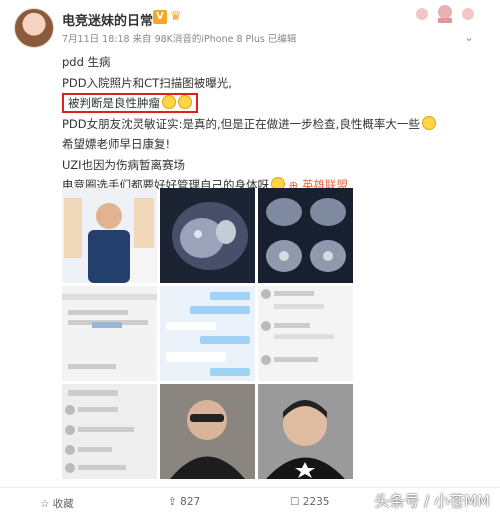 Image resolution: width=500 pixels, height=519 pixels. What do you see at coordinates (109, 235) in the screenshot?
I see `image-hospital-photo` at bounding box center [109, 235].